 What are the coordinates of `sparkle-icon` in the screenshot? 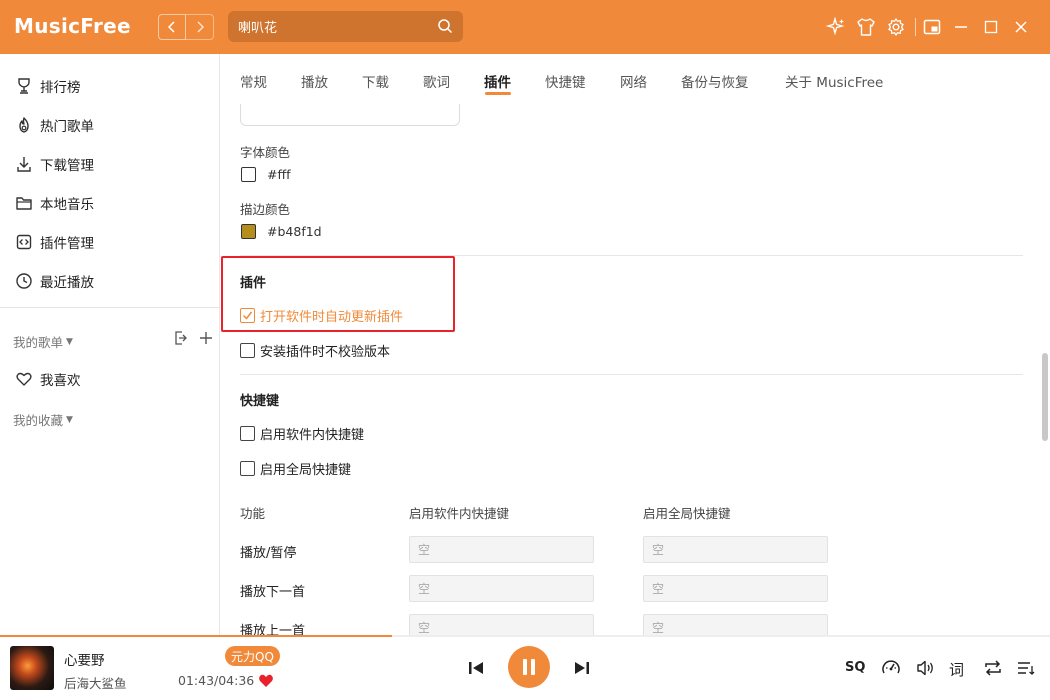 It's located at (836, 27).